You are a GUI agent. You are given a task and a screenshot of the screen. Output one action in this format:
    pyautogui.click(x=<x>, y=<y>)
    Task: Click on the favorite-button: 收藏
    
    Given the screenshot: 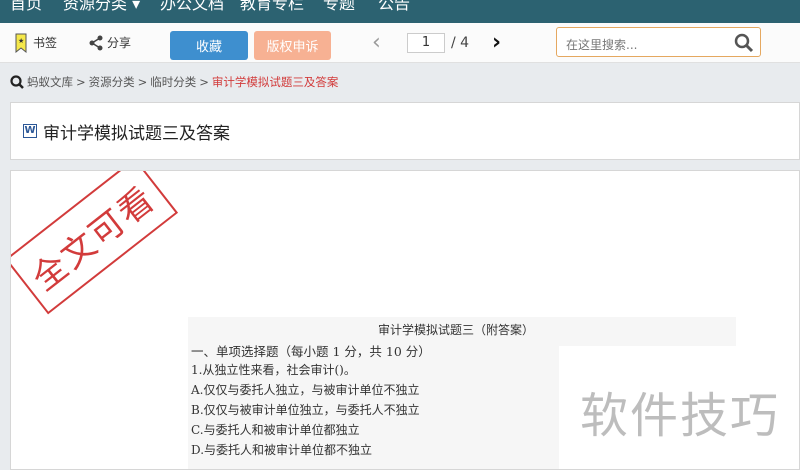 What is the action you would take?
    pyautogui.click(x=209, y=45)
    